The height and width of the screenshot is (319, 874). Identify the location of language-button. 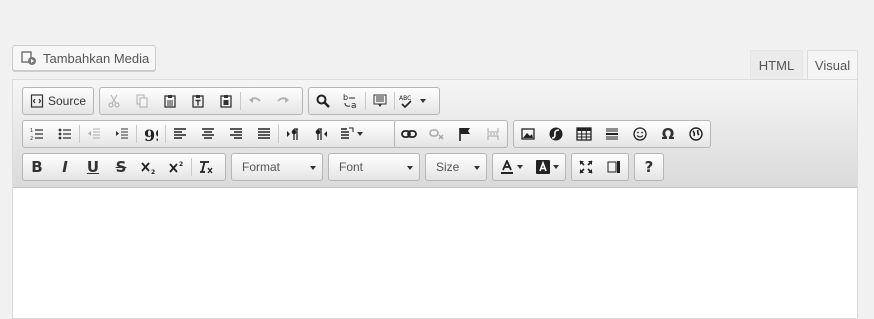
(351, 134).